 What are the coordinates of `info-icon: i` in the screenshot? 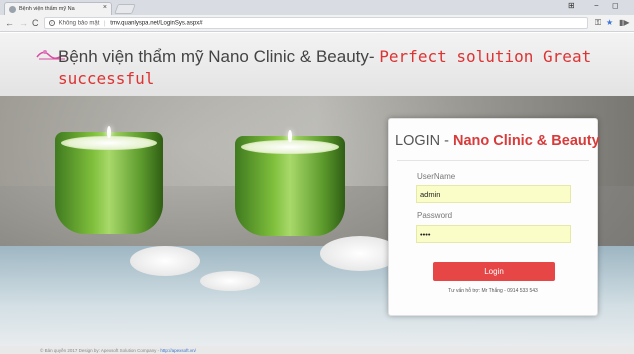 It's located at (52, 23).